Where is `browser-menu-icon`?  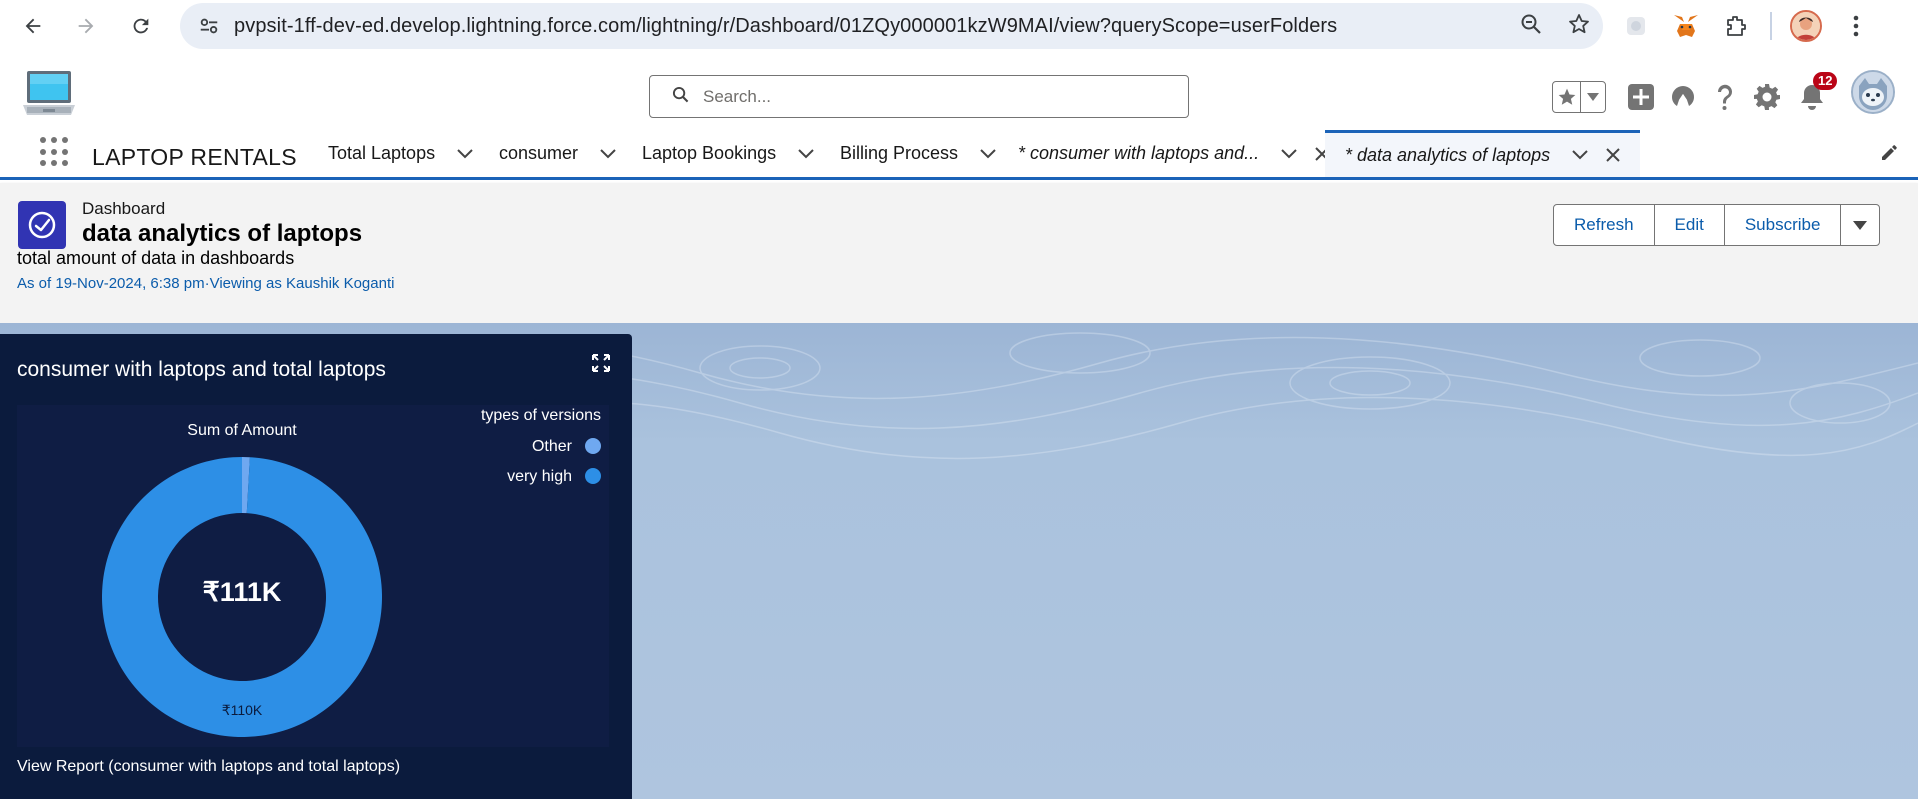
browser-menu-icon is located at coordinates (1856, 26).